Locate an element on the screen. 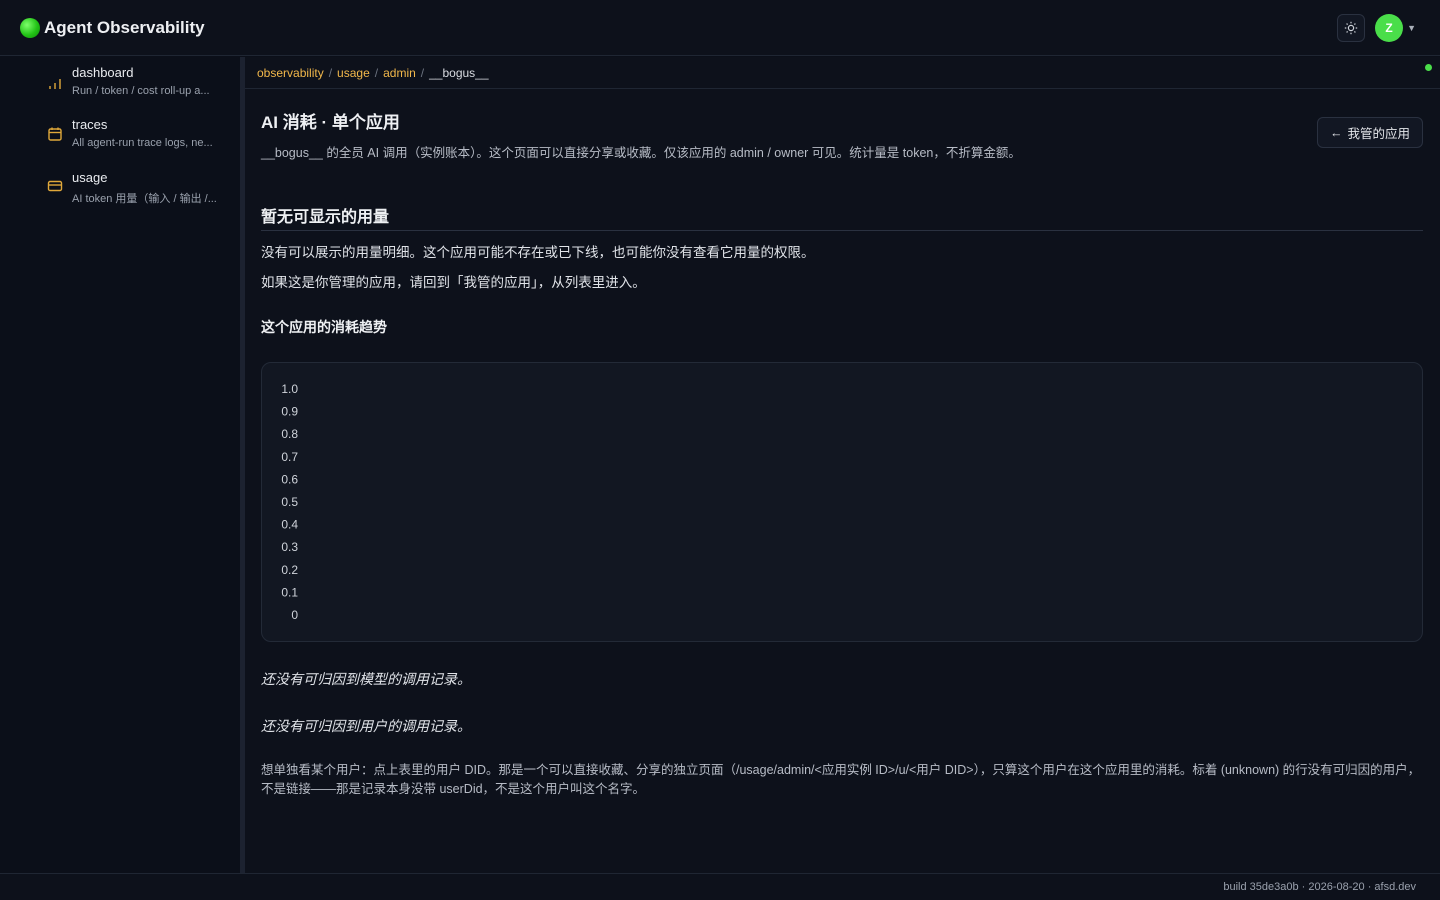 The height and width of the screenshot is (900, 1440). y-tick-label: 0.8 is located at coordinates (289, 434).